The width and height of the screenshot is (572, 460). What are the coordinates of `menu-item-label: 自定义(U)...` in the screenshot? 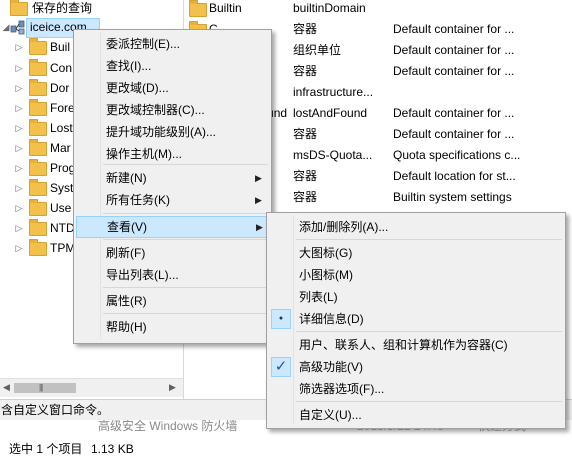 It's located at (330, 415).